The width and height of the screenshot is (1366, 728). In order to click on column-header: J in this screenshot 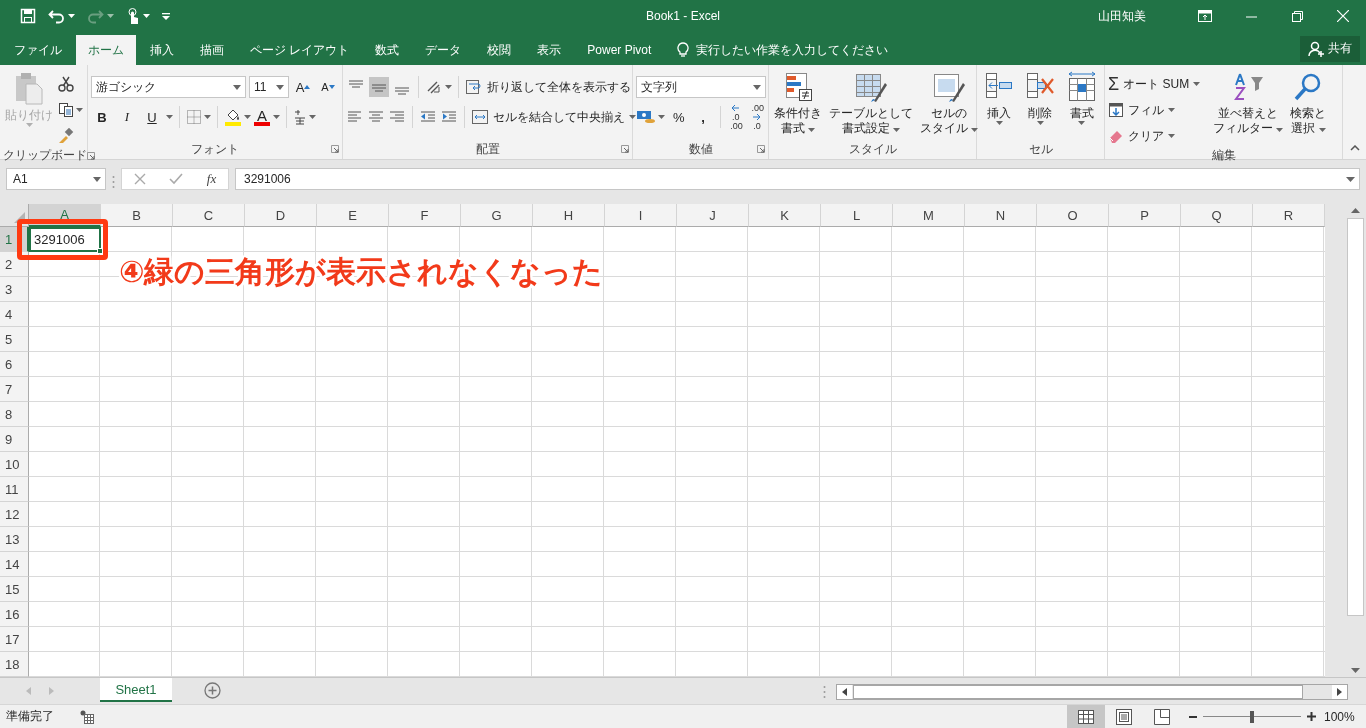, I will do `click(713, 215)`.